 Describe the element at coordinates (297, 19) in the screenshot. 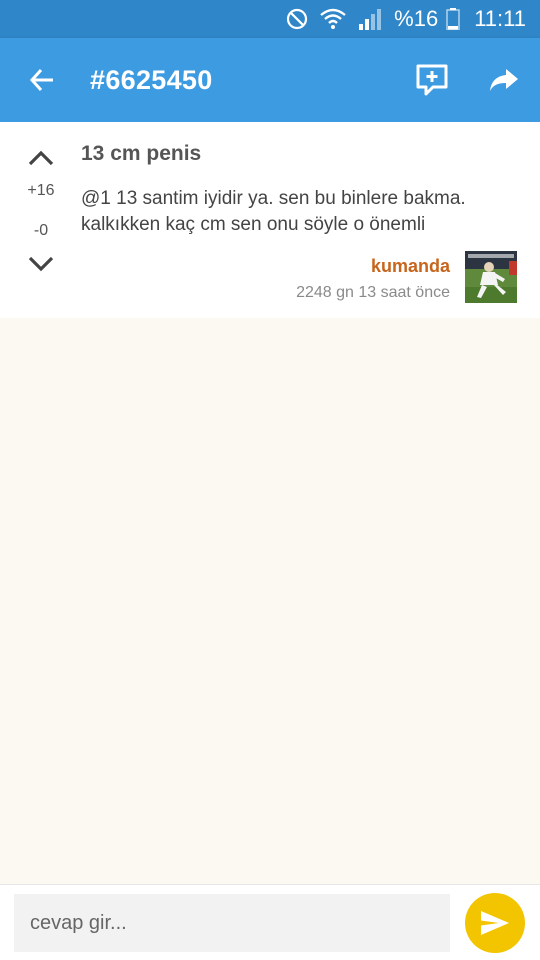

I see `do-not-disturb-icon` at that location.